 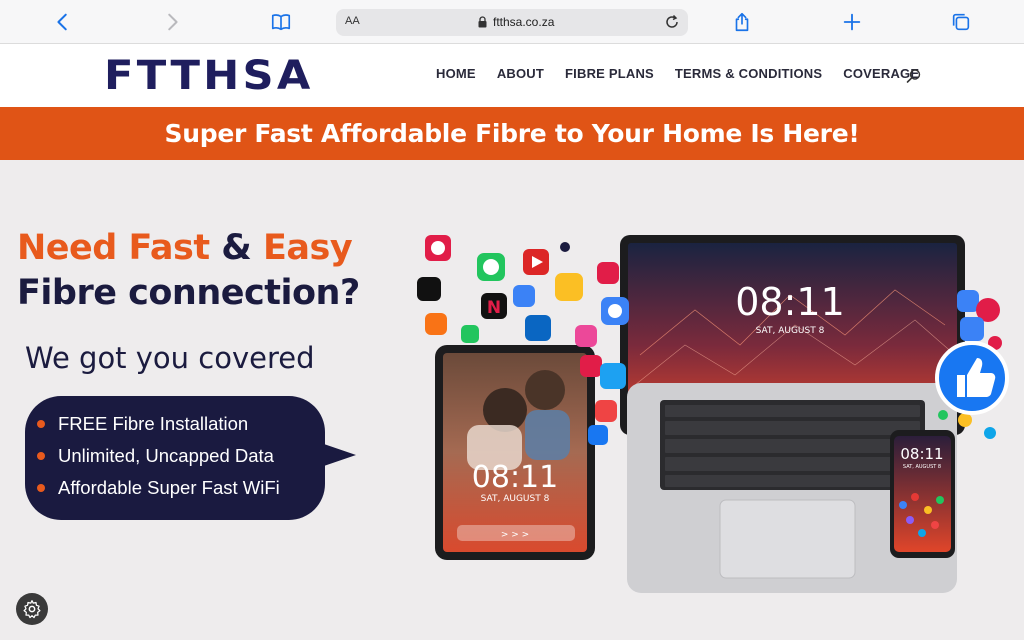 What do you see at coordinates (494, 308) in the screenshot?
I see `svg-text: N` at bounding box center [494, 308].